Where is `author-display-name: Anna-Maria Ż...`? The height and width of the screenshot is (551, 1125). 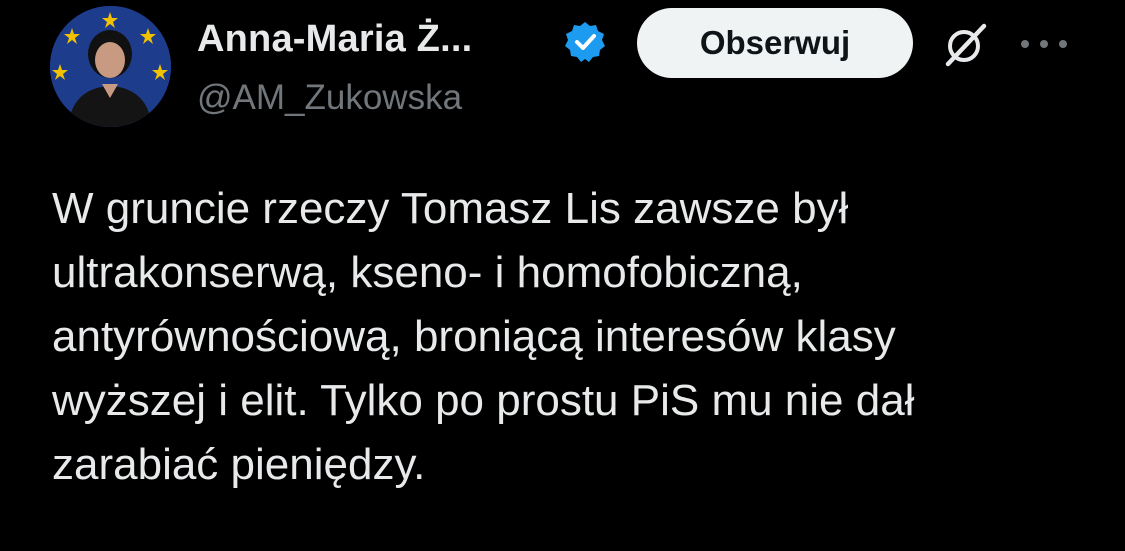 author-display-name: Anna-Maria Ż... is located at coordinates (334, 39).